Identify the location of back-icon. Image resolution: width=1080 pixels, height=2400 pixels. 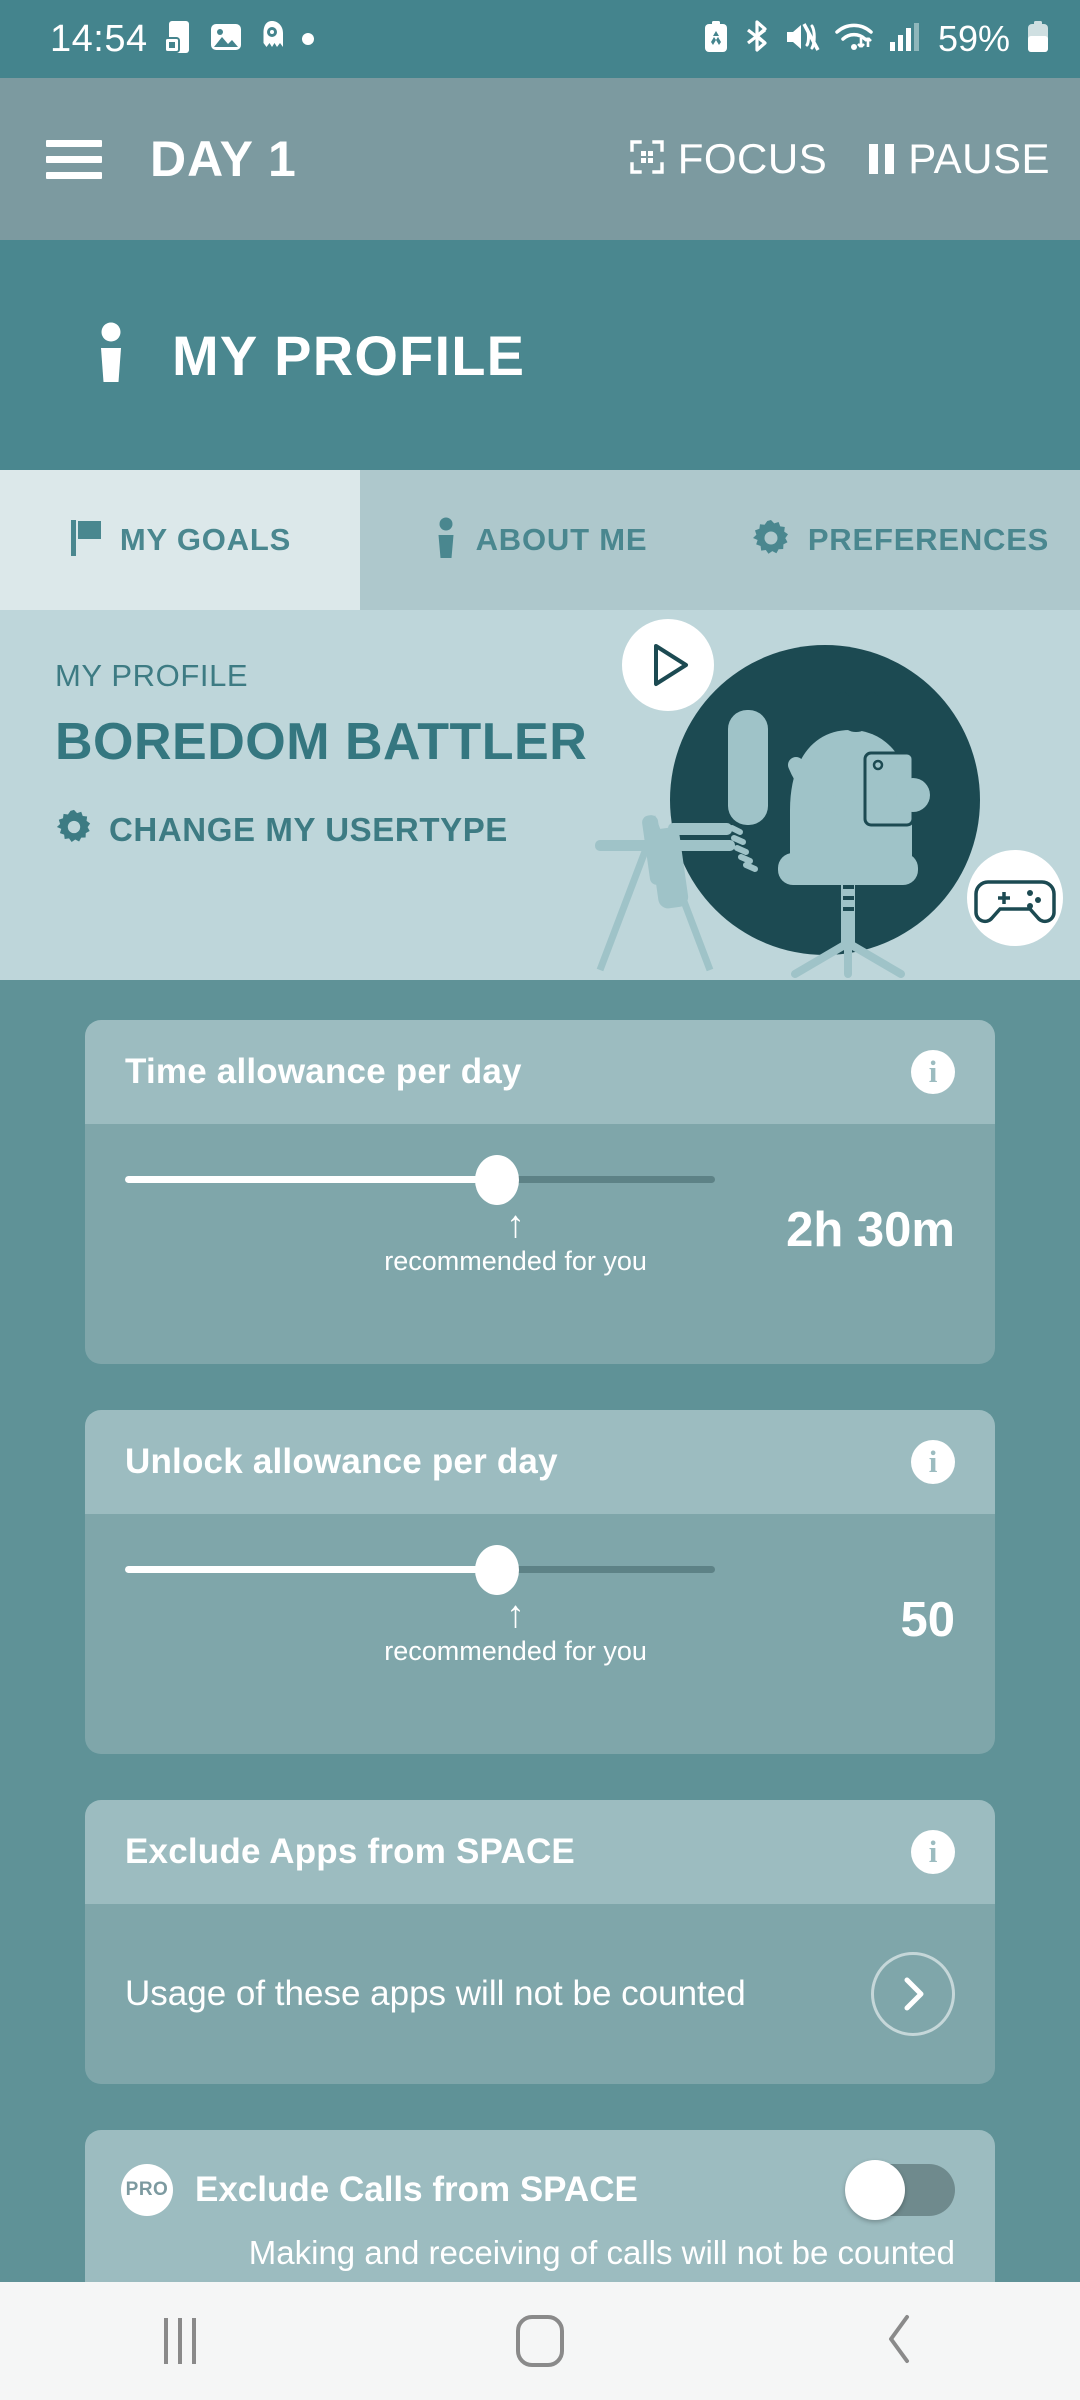
(900, 2341).